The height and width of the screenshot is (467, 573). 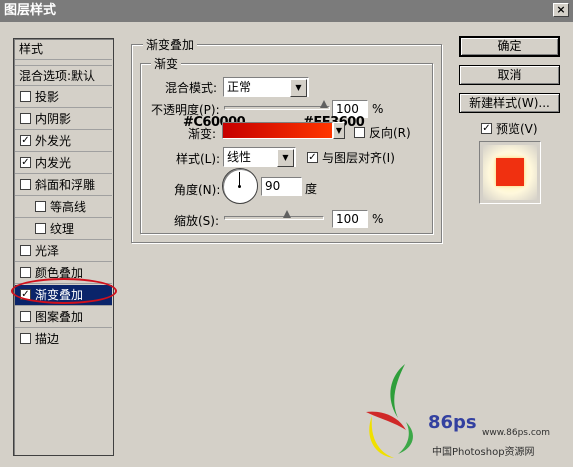 What do you see at coordinates (25, 316) in the screenshot?
I see `checkbox-pattern-overlay` at bounding box center [25, 316].